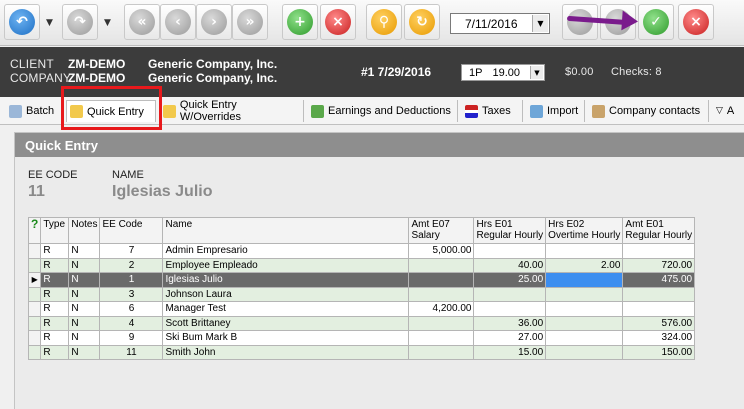 The height and width of the screenshot is (409, 744). What do you see at coordinates (232, 111) in the screenshot?
I see `tab-quick-entry-overrides: Quick Entry W/Overrides` at bounding box center [232, 111].